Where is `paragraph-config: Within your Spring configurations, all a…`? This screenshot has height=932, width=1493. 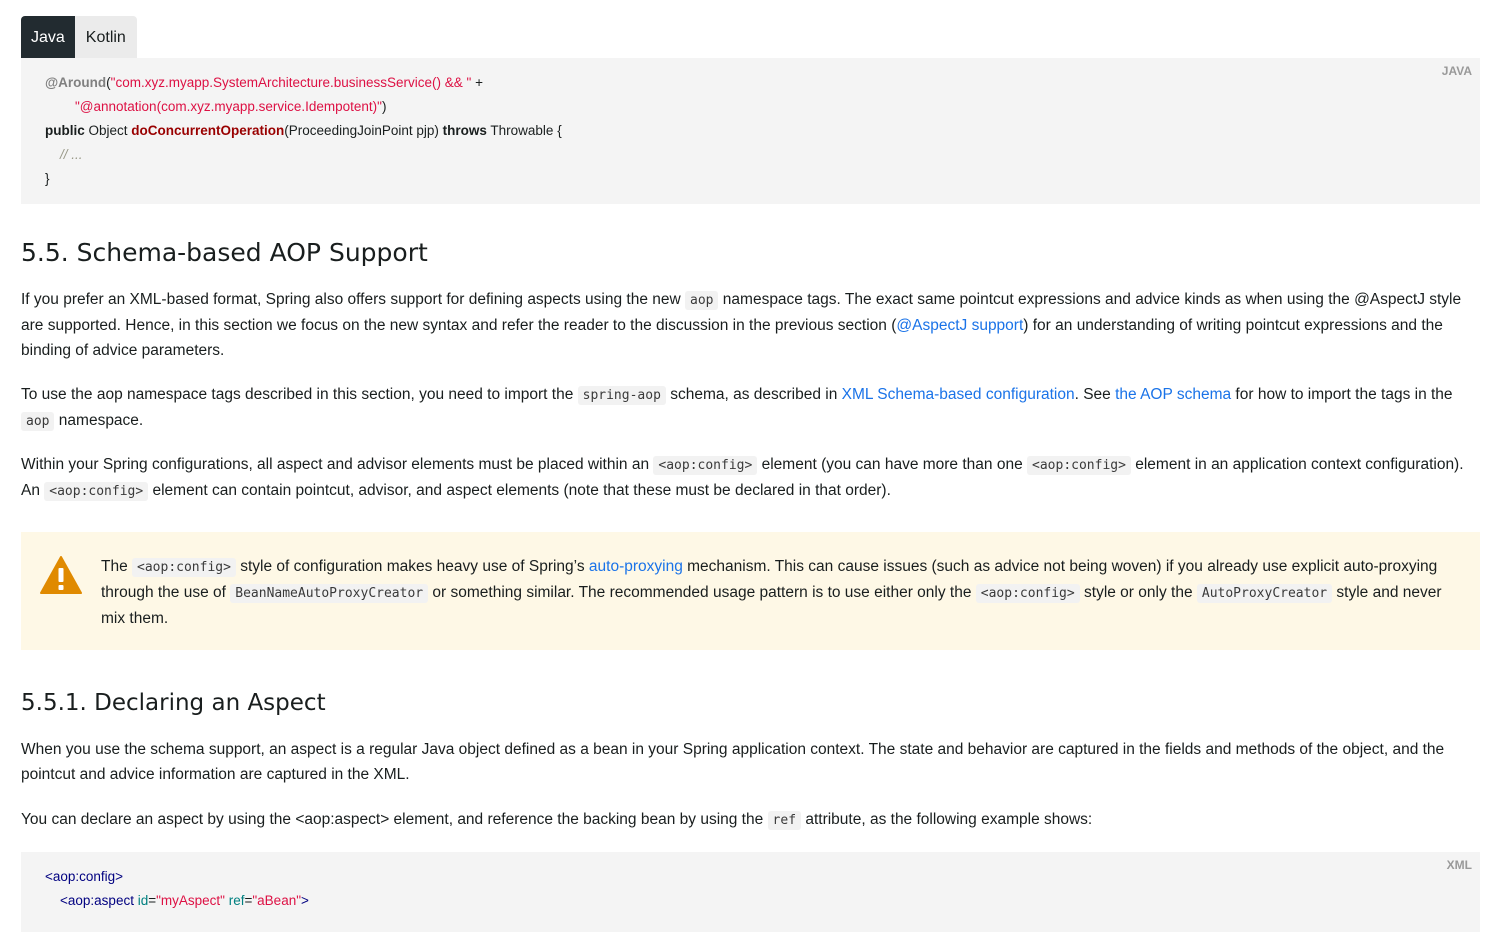
paragraph-config: Within your Spring configurations, all a… is located at coordinates (750, 478).